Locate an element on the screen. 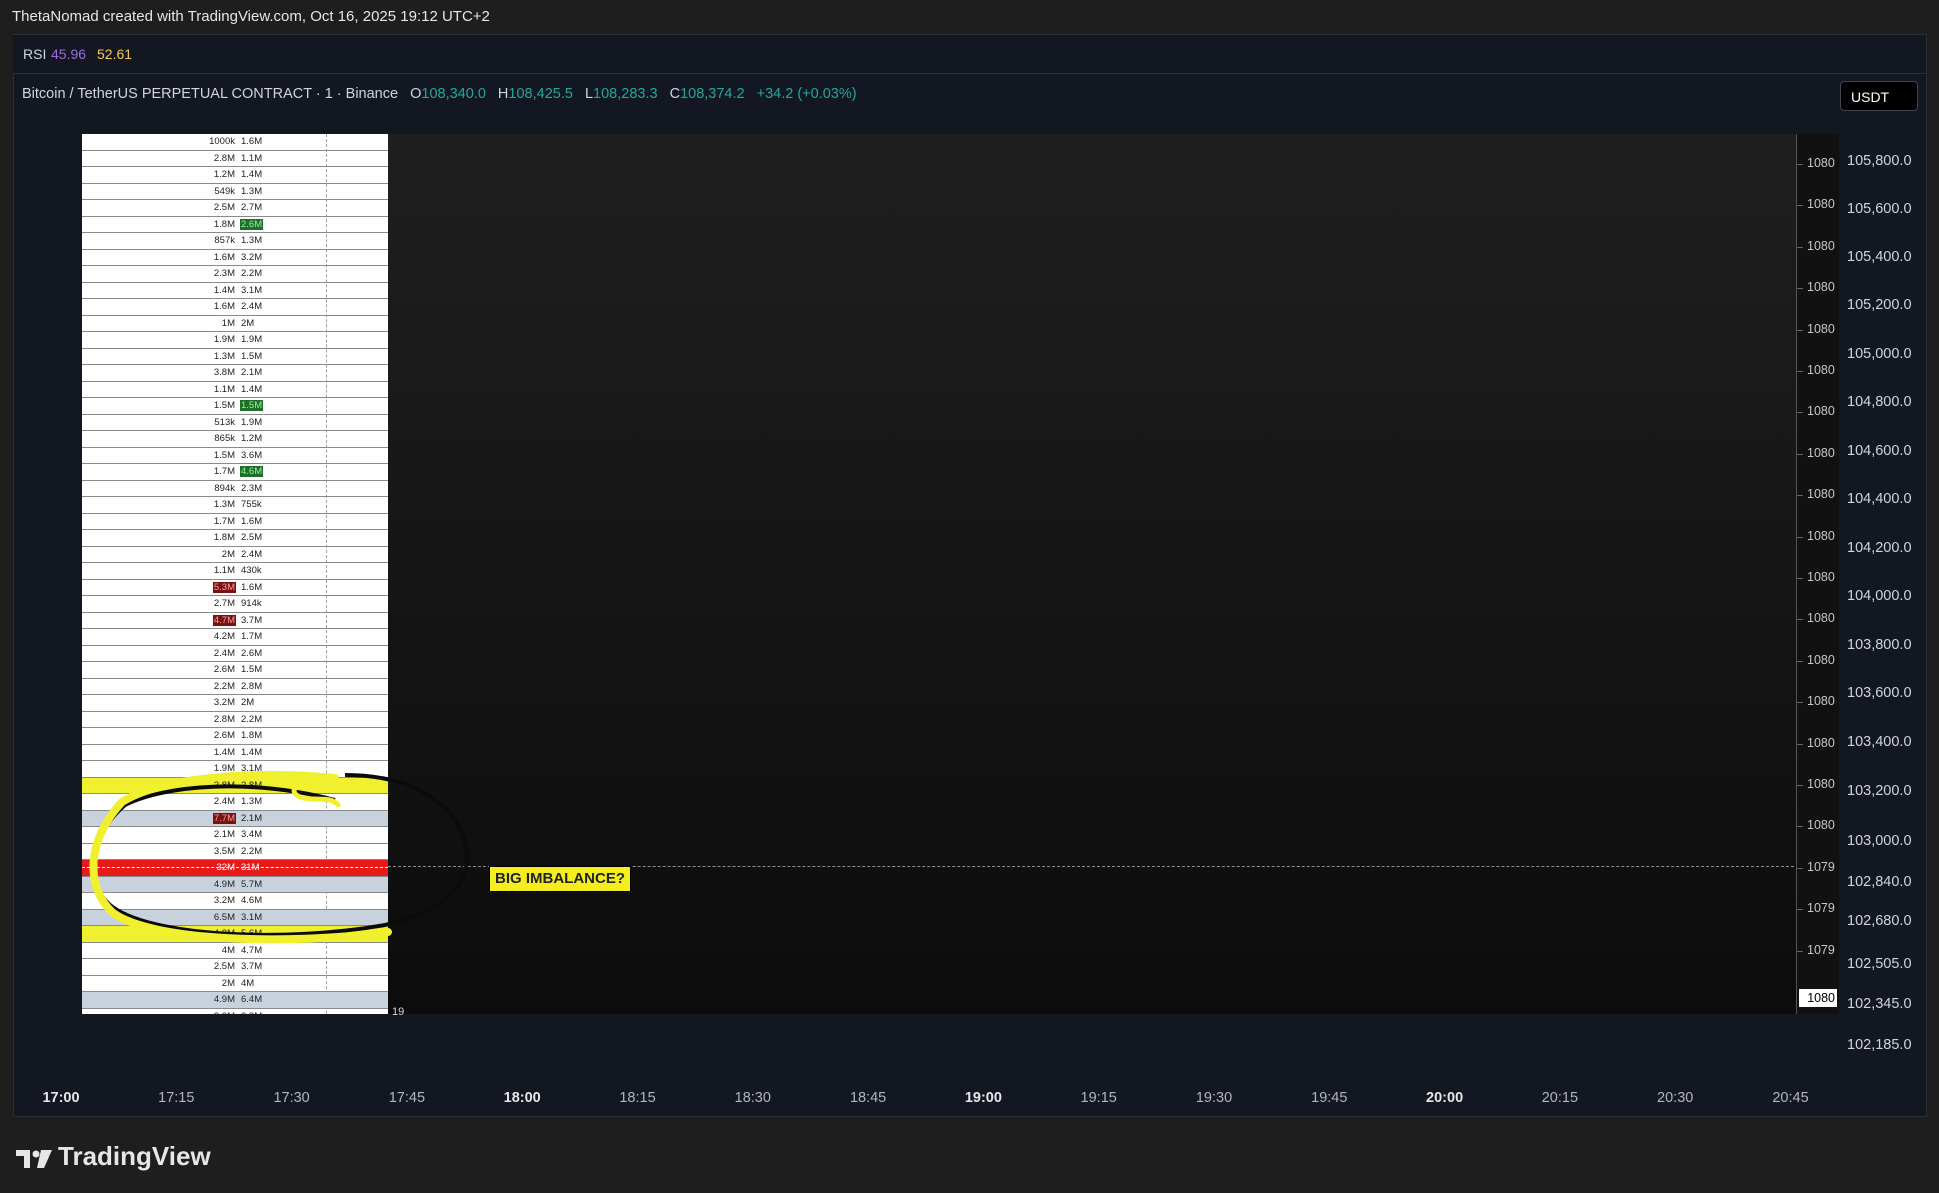 The height and width of the screenshot is (1193, 1939). imbalance-annotation: BIG IMBALANCE? is located at coordinates (560, 879).